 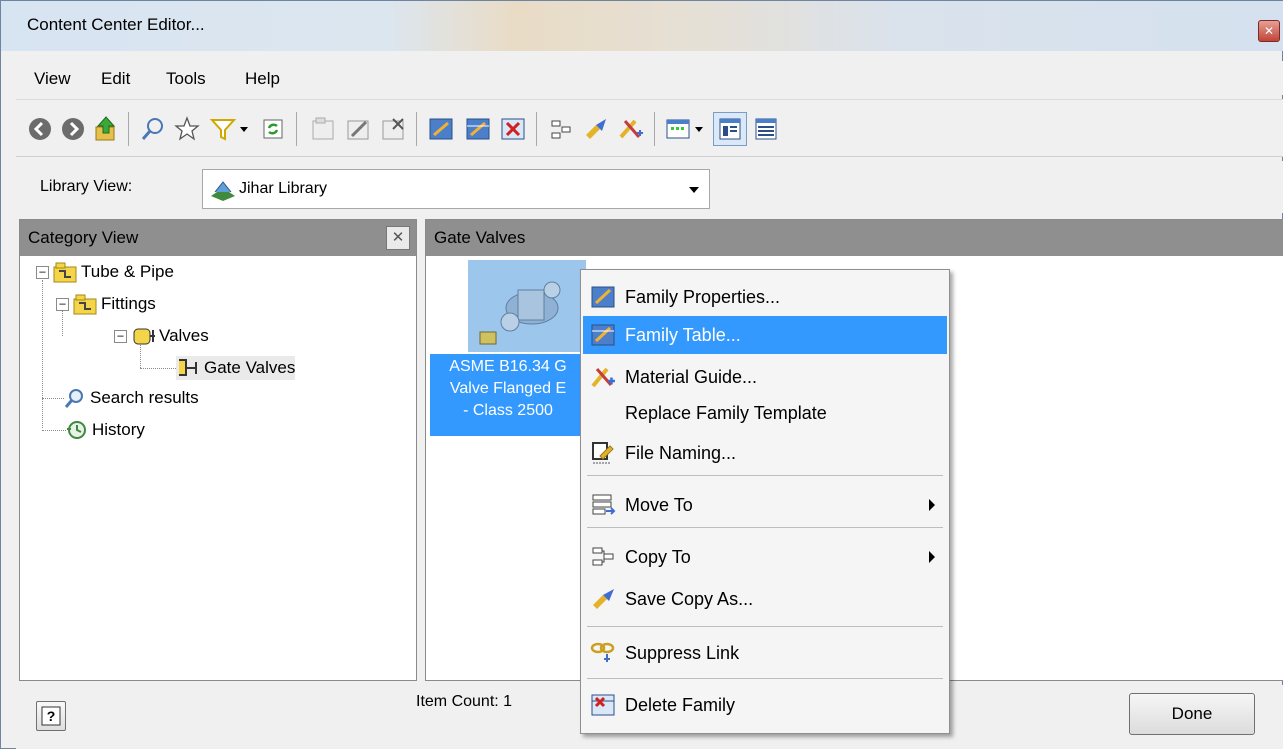 What do you see at coordinates (187, 129) in the screenshot?
I see `favorite-star-icon` at bounding box center [187, 129].